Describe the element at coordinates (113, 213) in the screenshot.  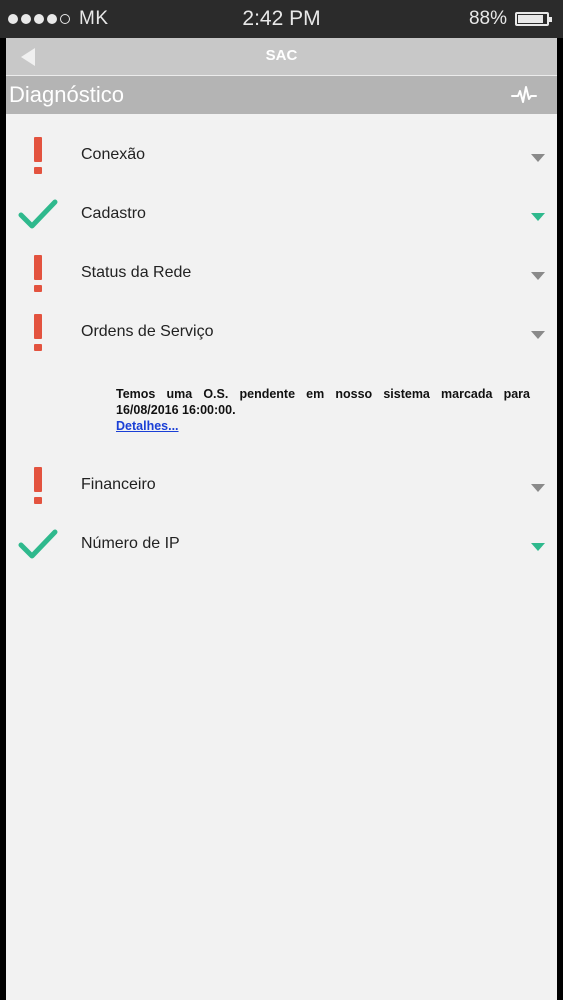
I see `item-label: Cadastro` at that location.